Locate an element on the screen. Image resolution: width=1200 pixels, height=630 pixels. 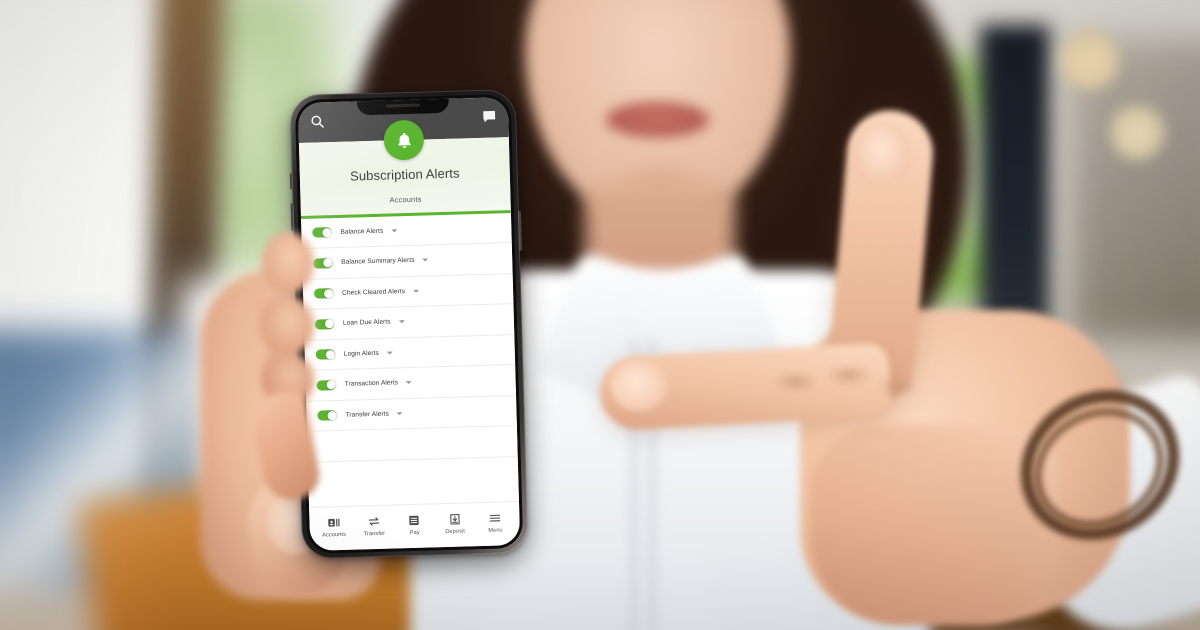
nav-item-menu: Menu is located at coordinates (495, 522).